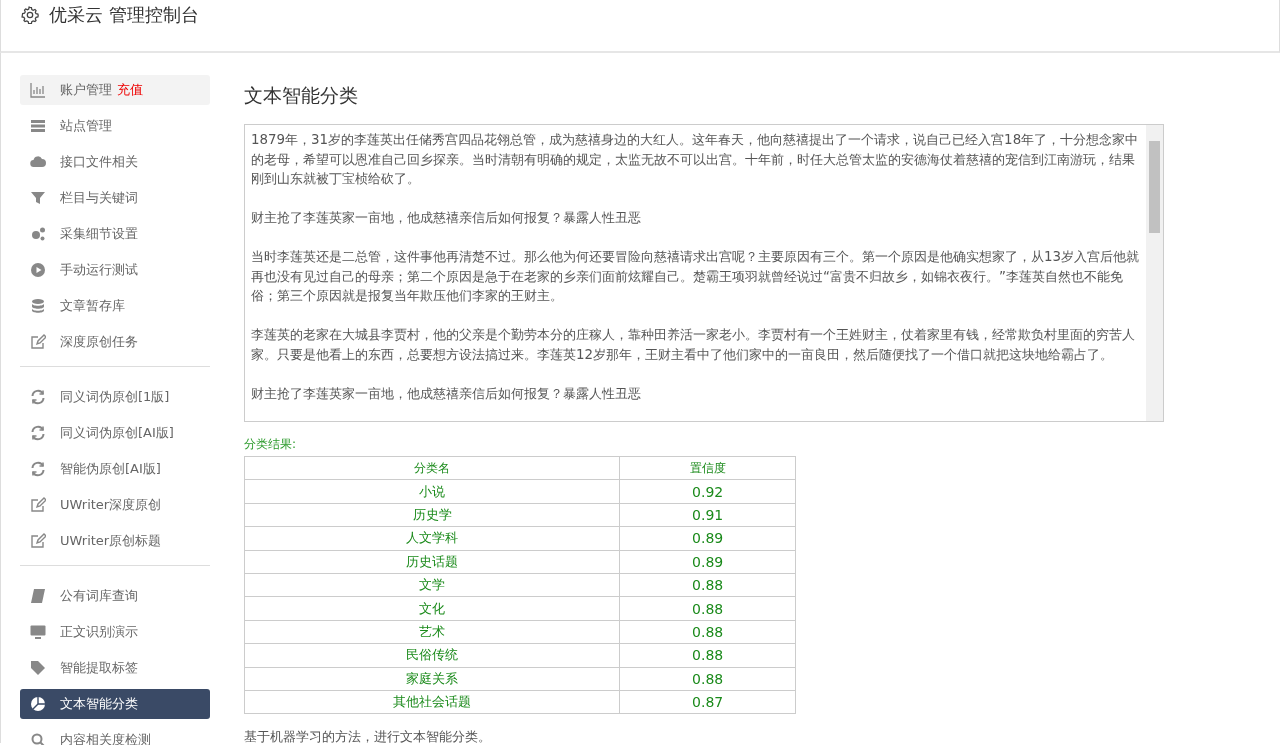  I want to click on sidebar-item: 手动运行测试, so click(115, 270).